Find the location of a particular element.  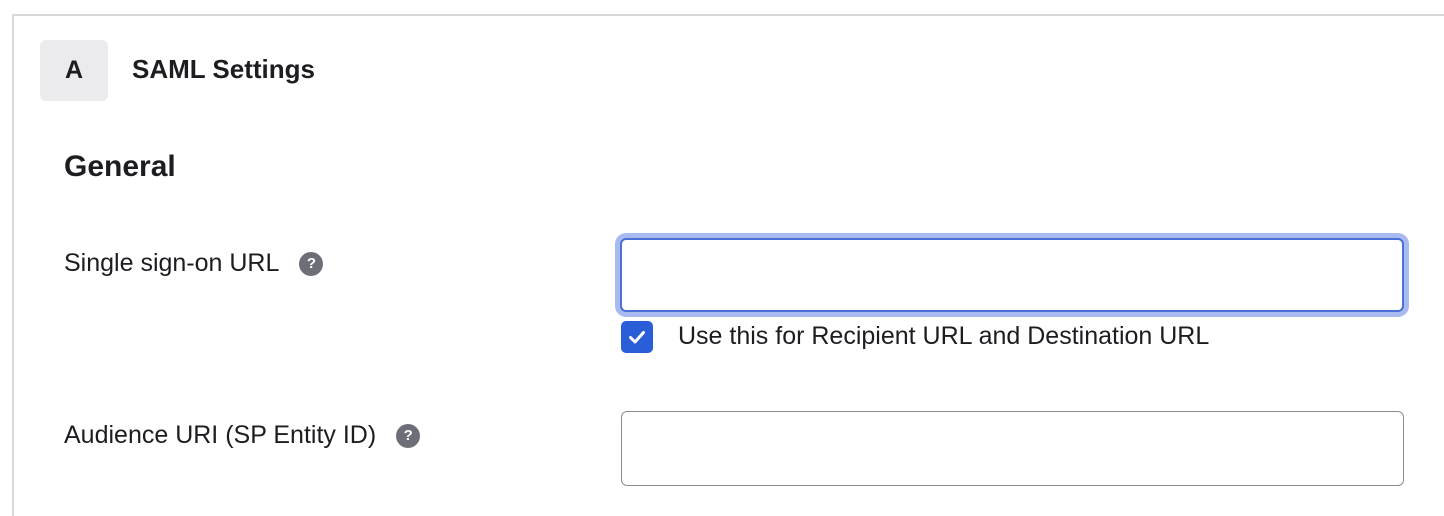

step-badge: A is located at coordinates (74, 70).